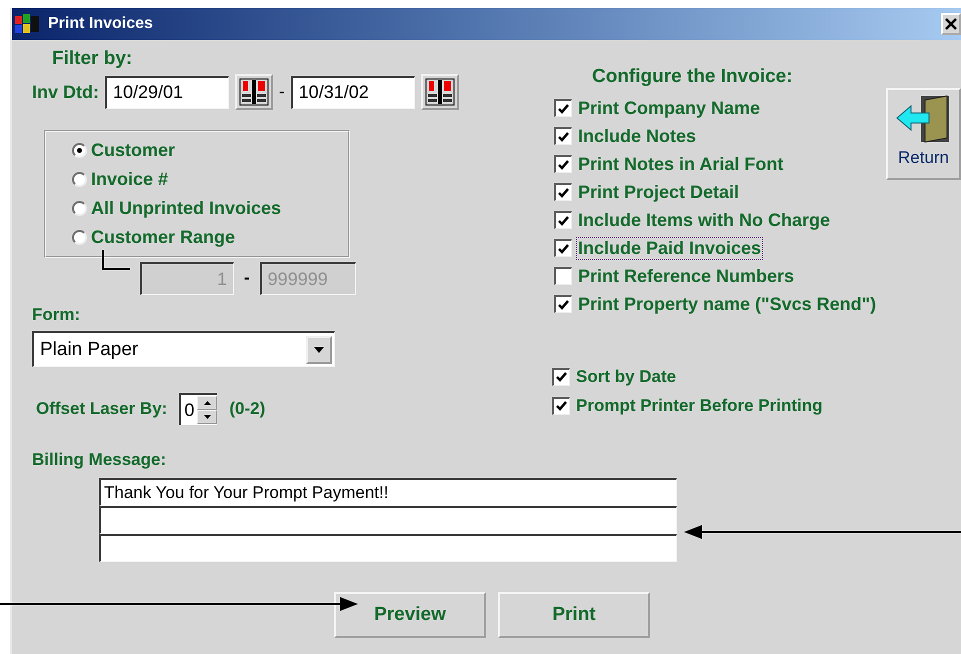 This screenshot has height=654, width=961. What do you see at coordinates (100, 460) in the screenshot?
I see `field-label: Billing Message:` at bounding box center [100, 460].